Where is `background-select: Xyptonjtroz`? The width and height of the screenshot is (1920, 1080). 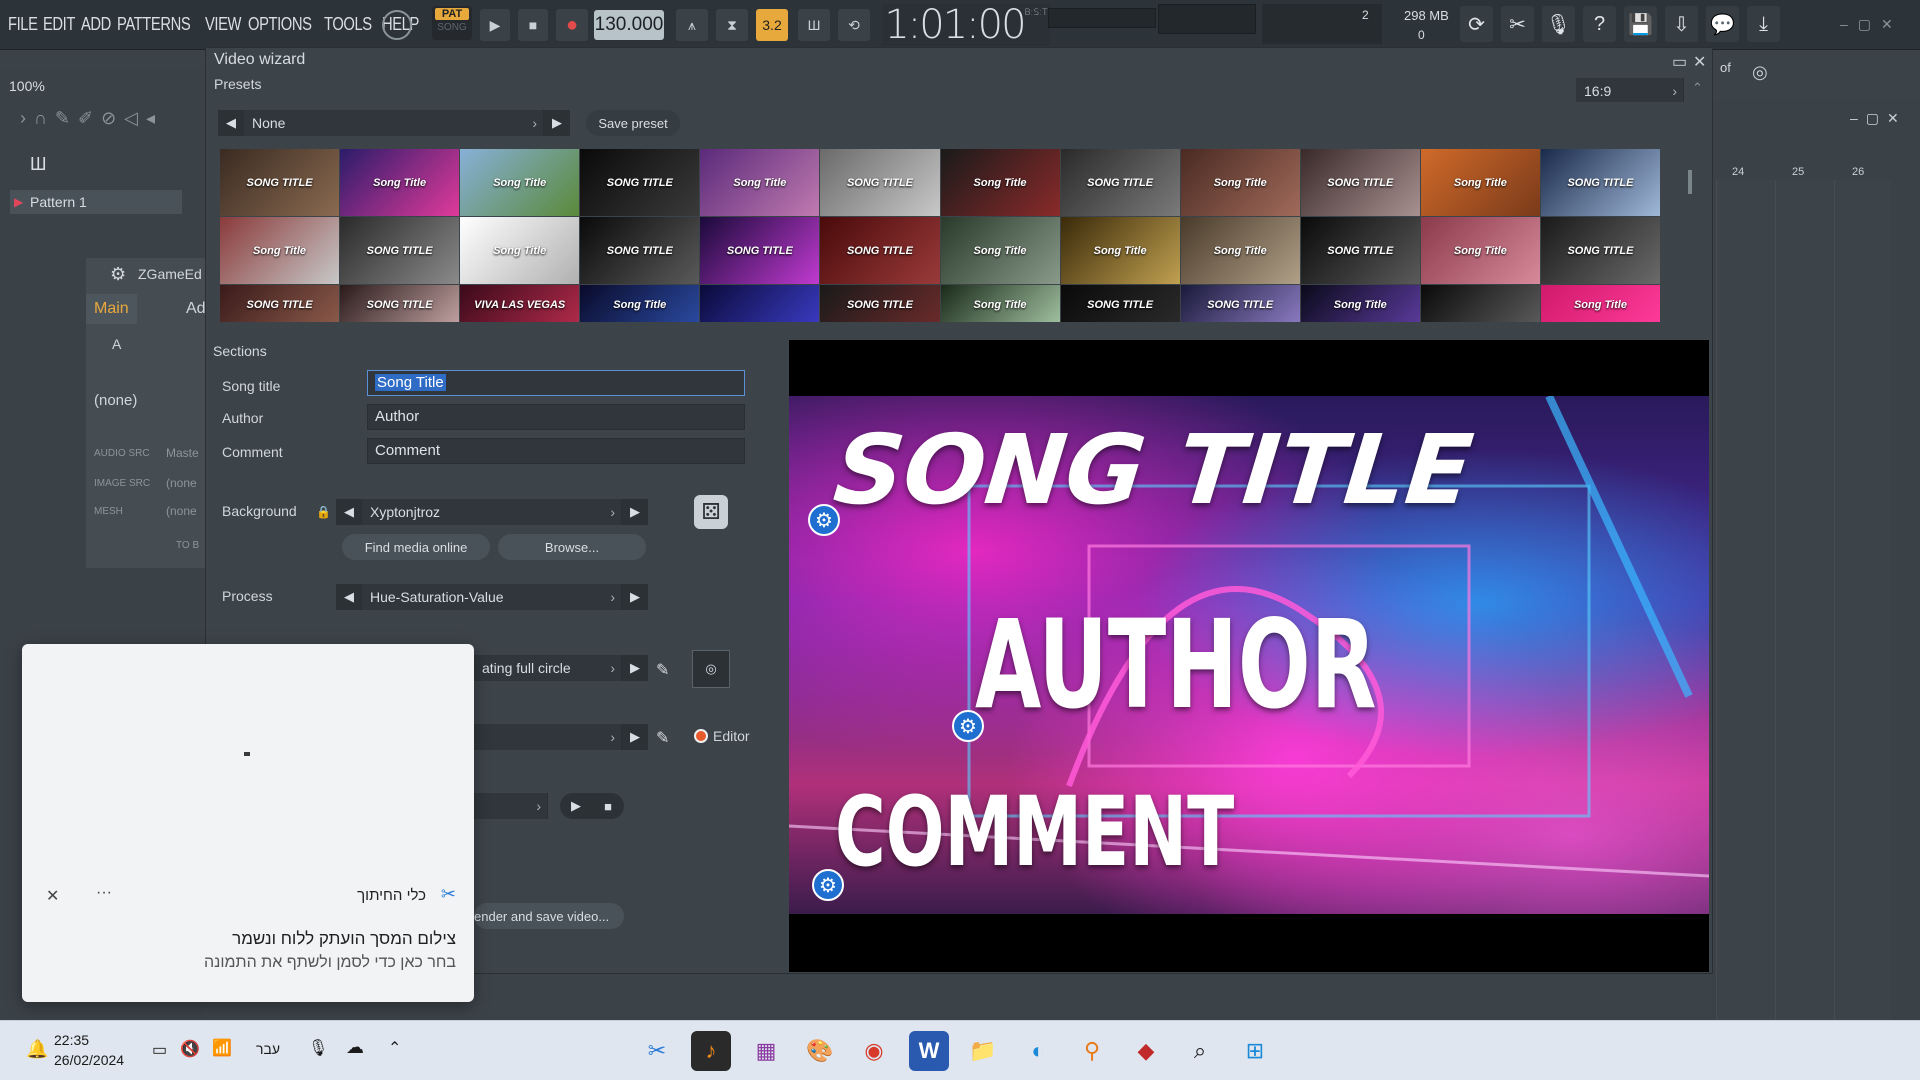 background-select: Xyptonjtroz is located at coordinates (492, 512).